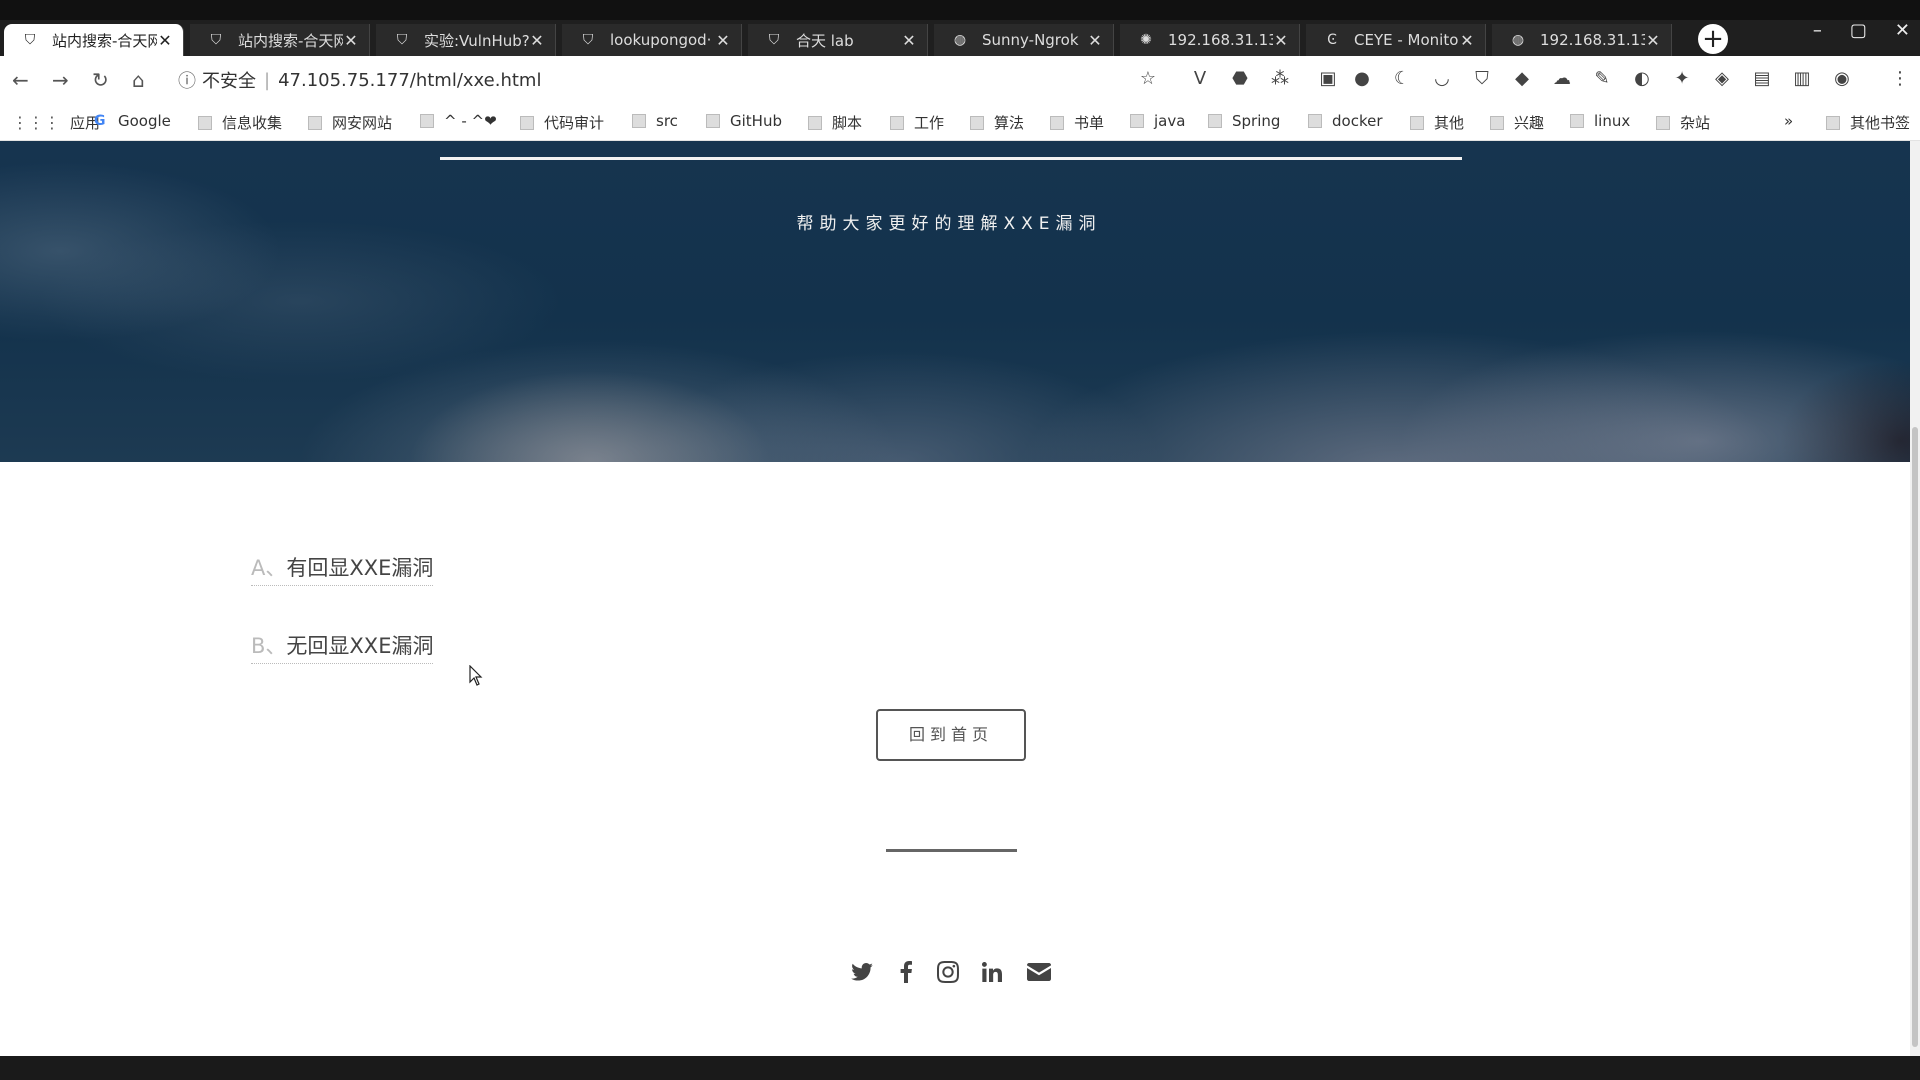 This screenshot has height=1080, width=1920. What do you see at coordinates (409, 80) in the screenshot?
I see `url-text: 47.105.75.177/html/xxe.html` at bounding box center [409, 80].